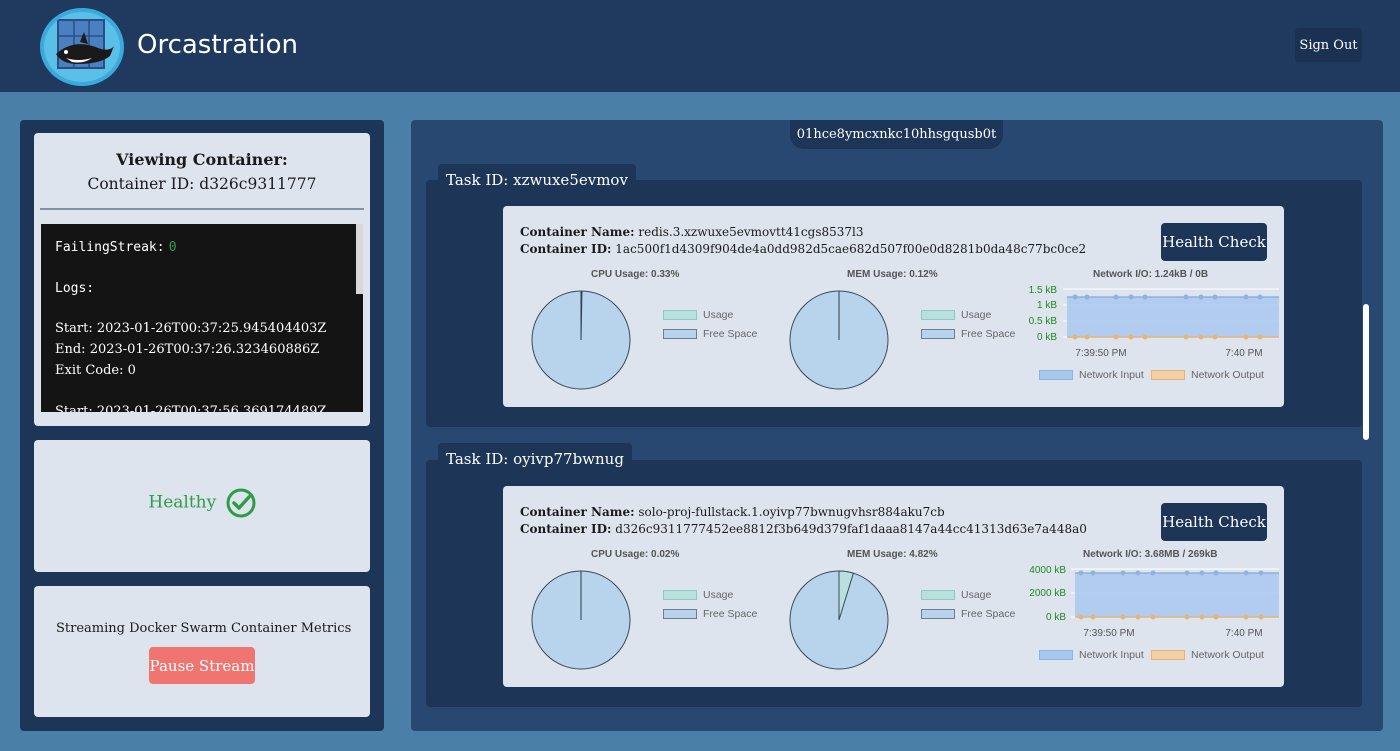 The width and height of the screenshot is (1400, 751). I want to click on node-id-tab: 01hce8ymcxnkc10hhsgqusb0t, so click(896, 134).